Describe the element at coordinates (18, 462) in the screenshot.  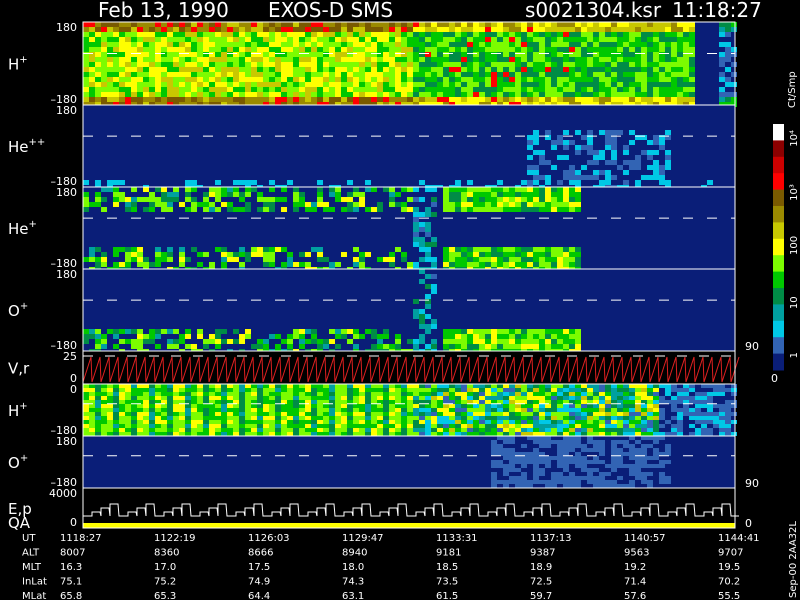
I see `panel-label: O+` at that location.